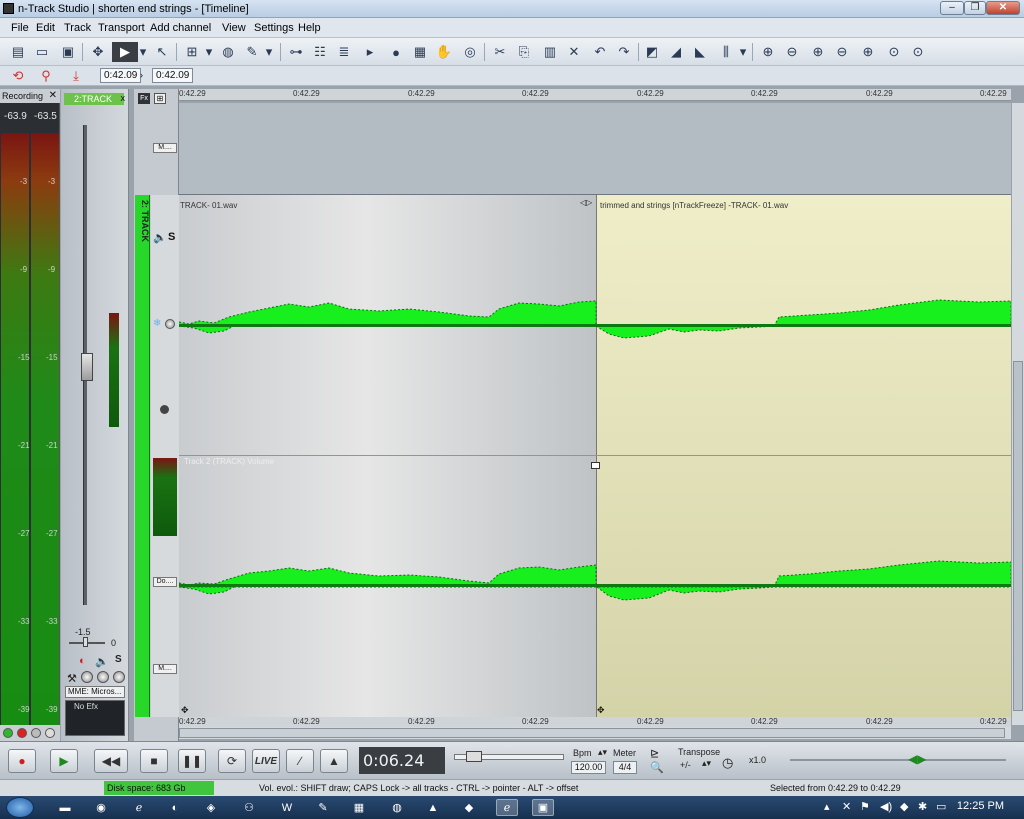 This screenshot has width=1024, height=819. What do you see at coordinates (1017, 414) in the screenshot?
I see `vertical-scrollbar` at bounding box center [1017, 414].